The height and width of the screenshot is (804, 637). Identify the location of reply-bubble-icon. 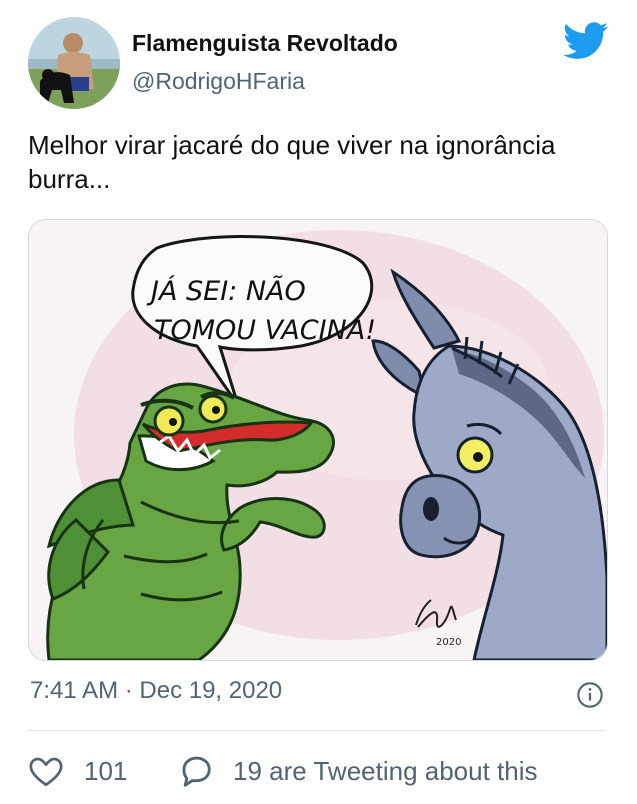
(195, 771).